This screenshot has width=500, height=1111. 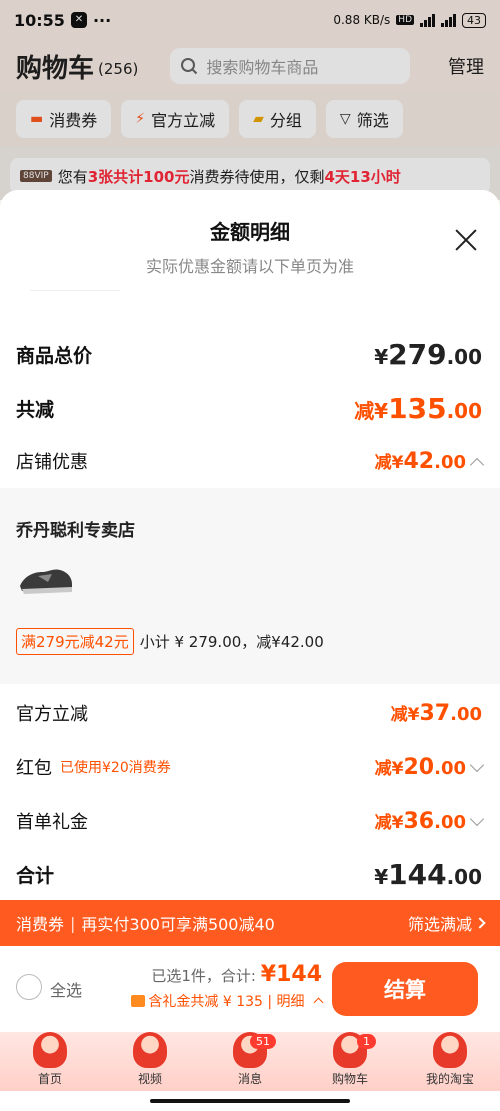 I want to click on tab-messages: 51 消息, so click(x=250, y=1061).